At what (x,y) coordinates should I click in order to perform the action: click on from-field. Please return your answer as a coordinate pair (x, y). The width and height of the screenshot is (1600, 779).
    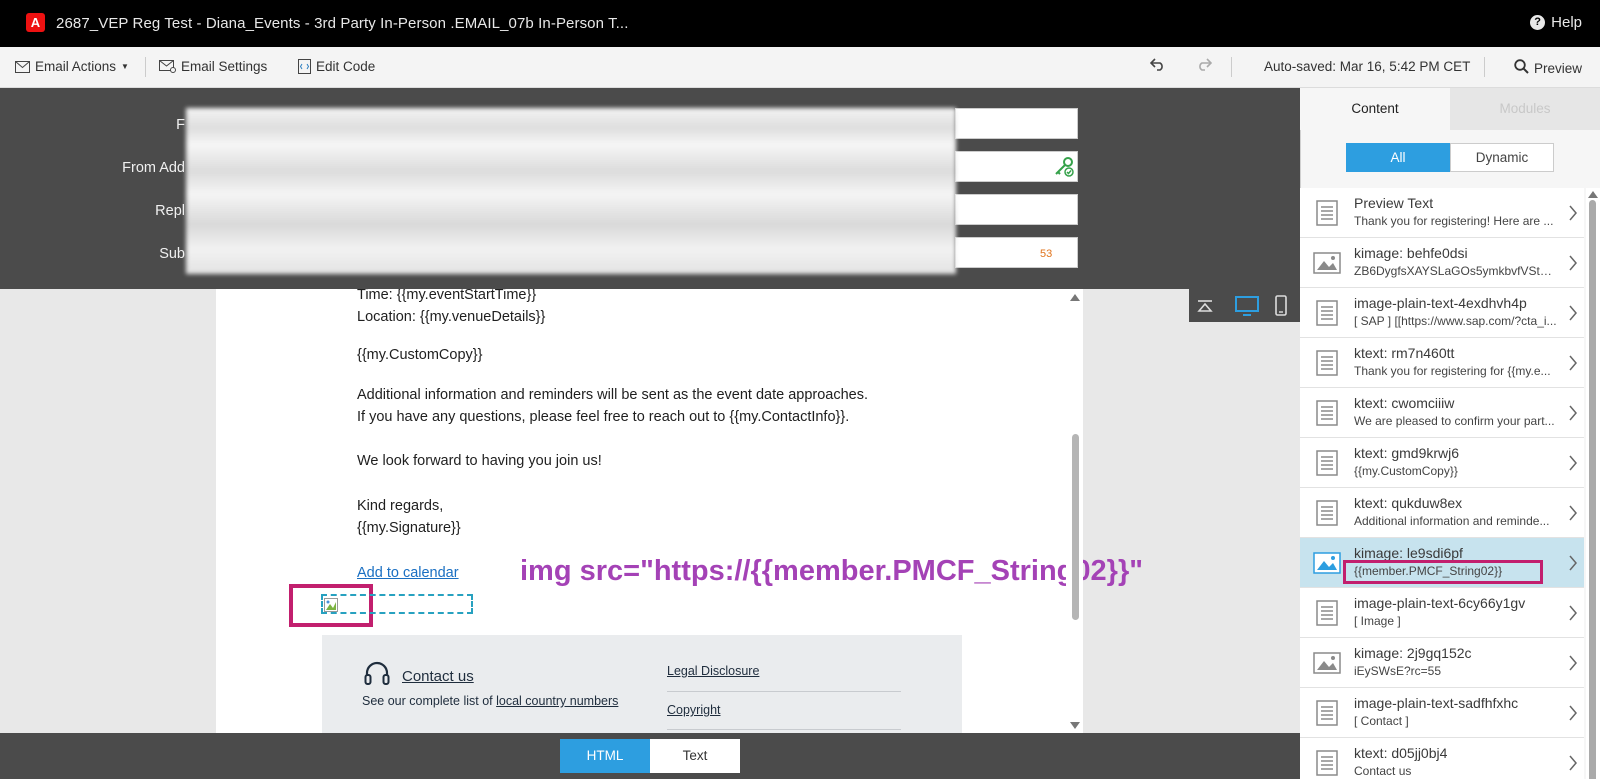
    Looking at the image, I should click on (1016, 123).